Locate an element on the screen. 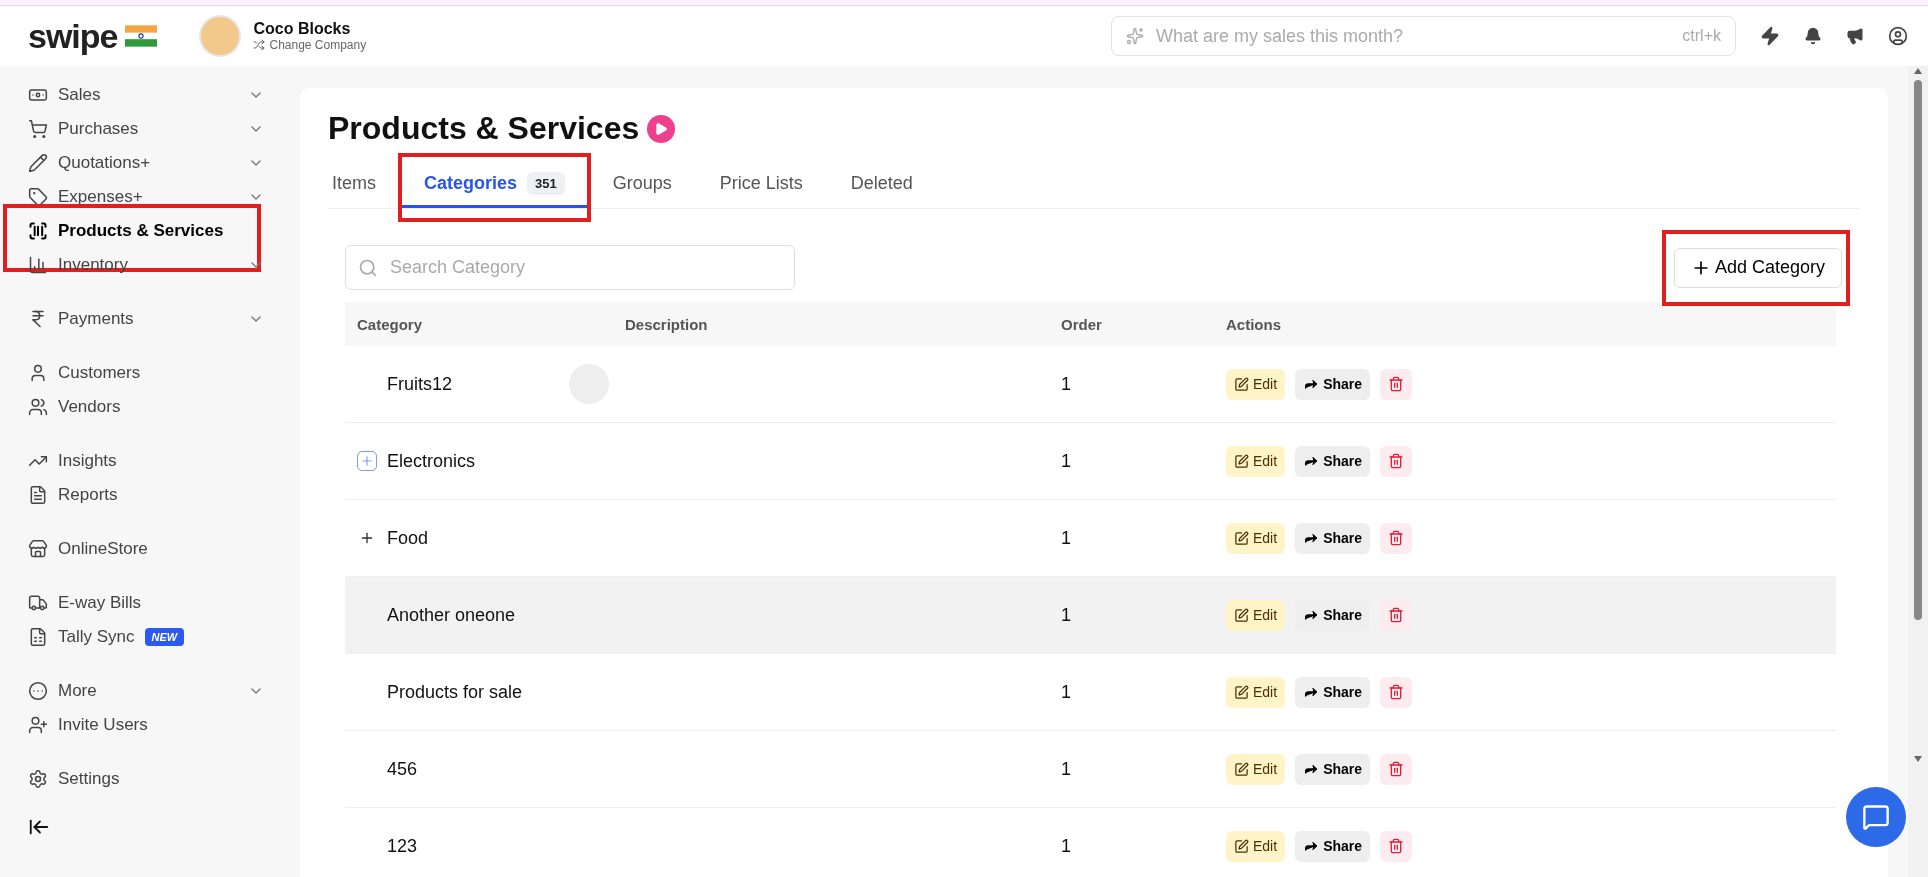  sidebar-item: Quotations+ is located at coordinates (146, 163).